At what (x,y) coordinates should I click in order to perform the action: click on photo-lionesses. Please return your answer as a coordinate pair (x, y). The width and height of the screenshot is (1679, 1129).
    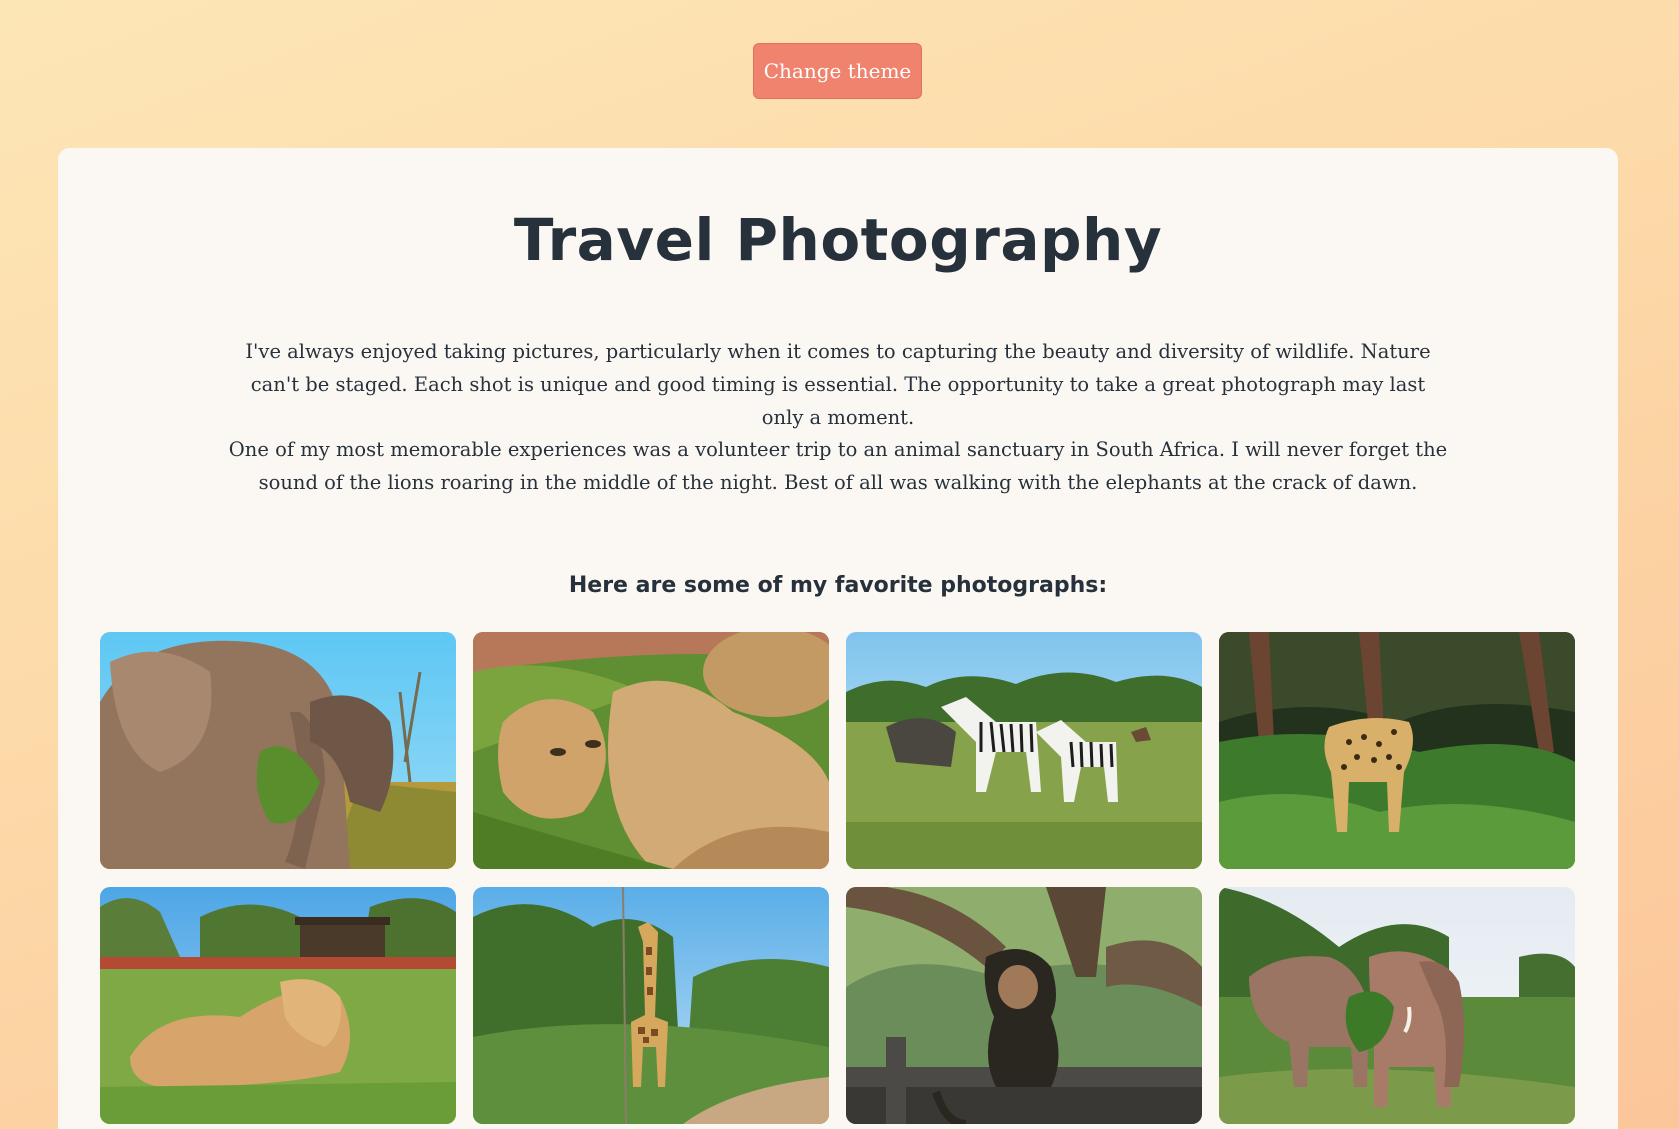
    Looking at the image, I should click on (651, 750).